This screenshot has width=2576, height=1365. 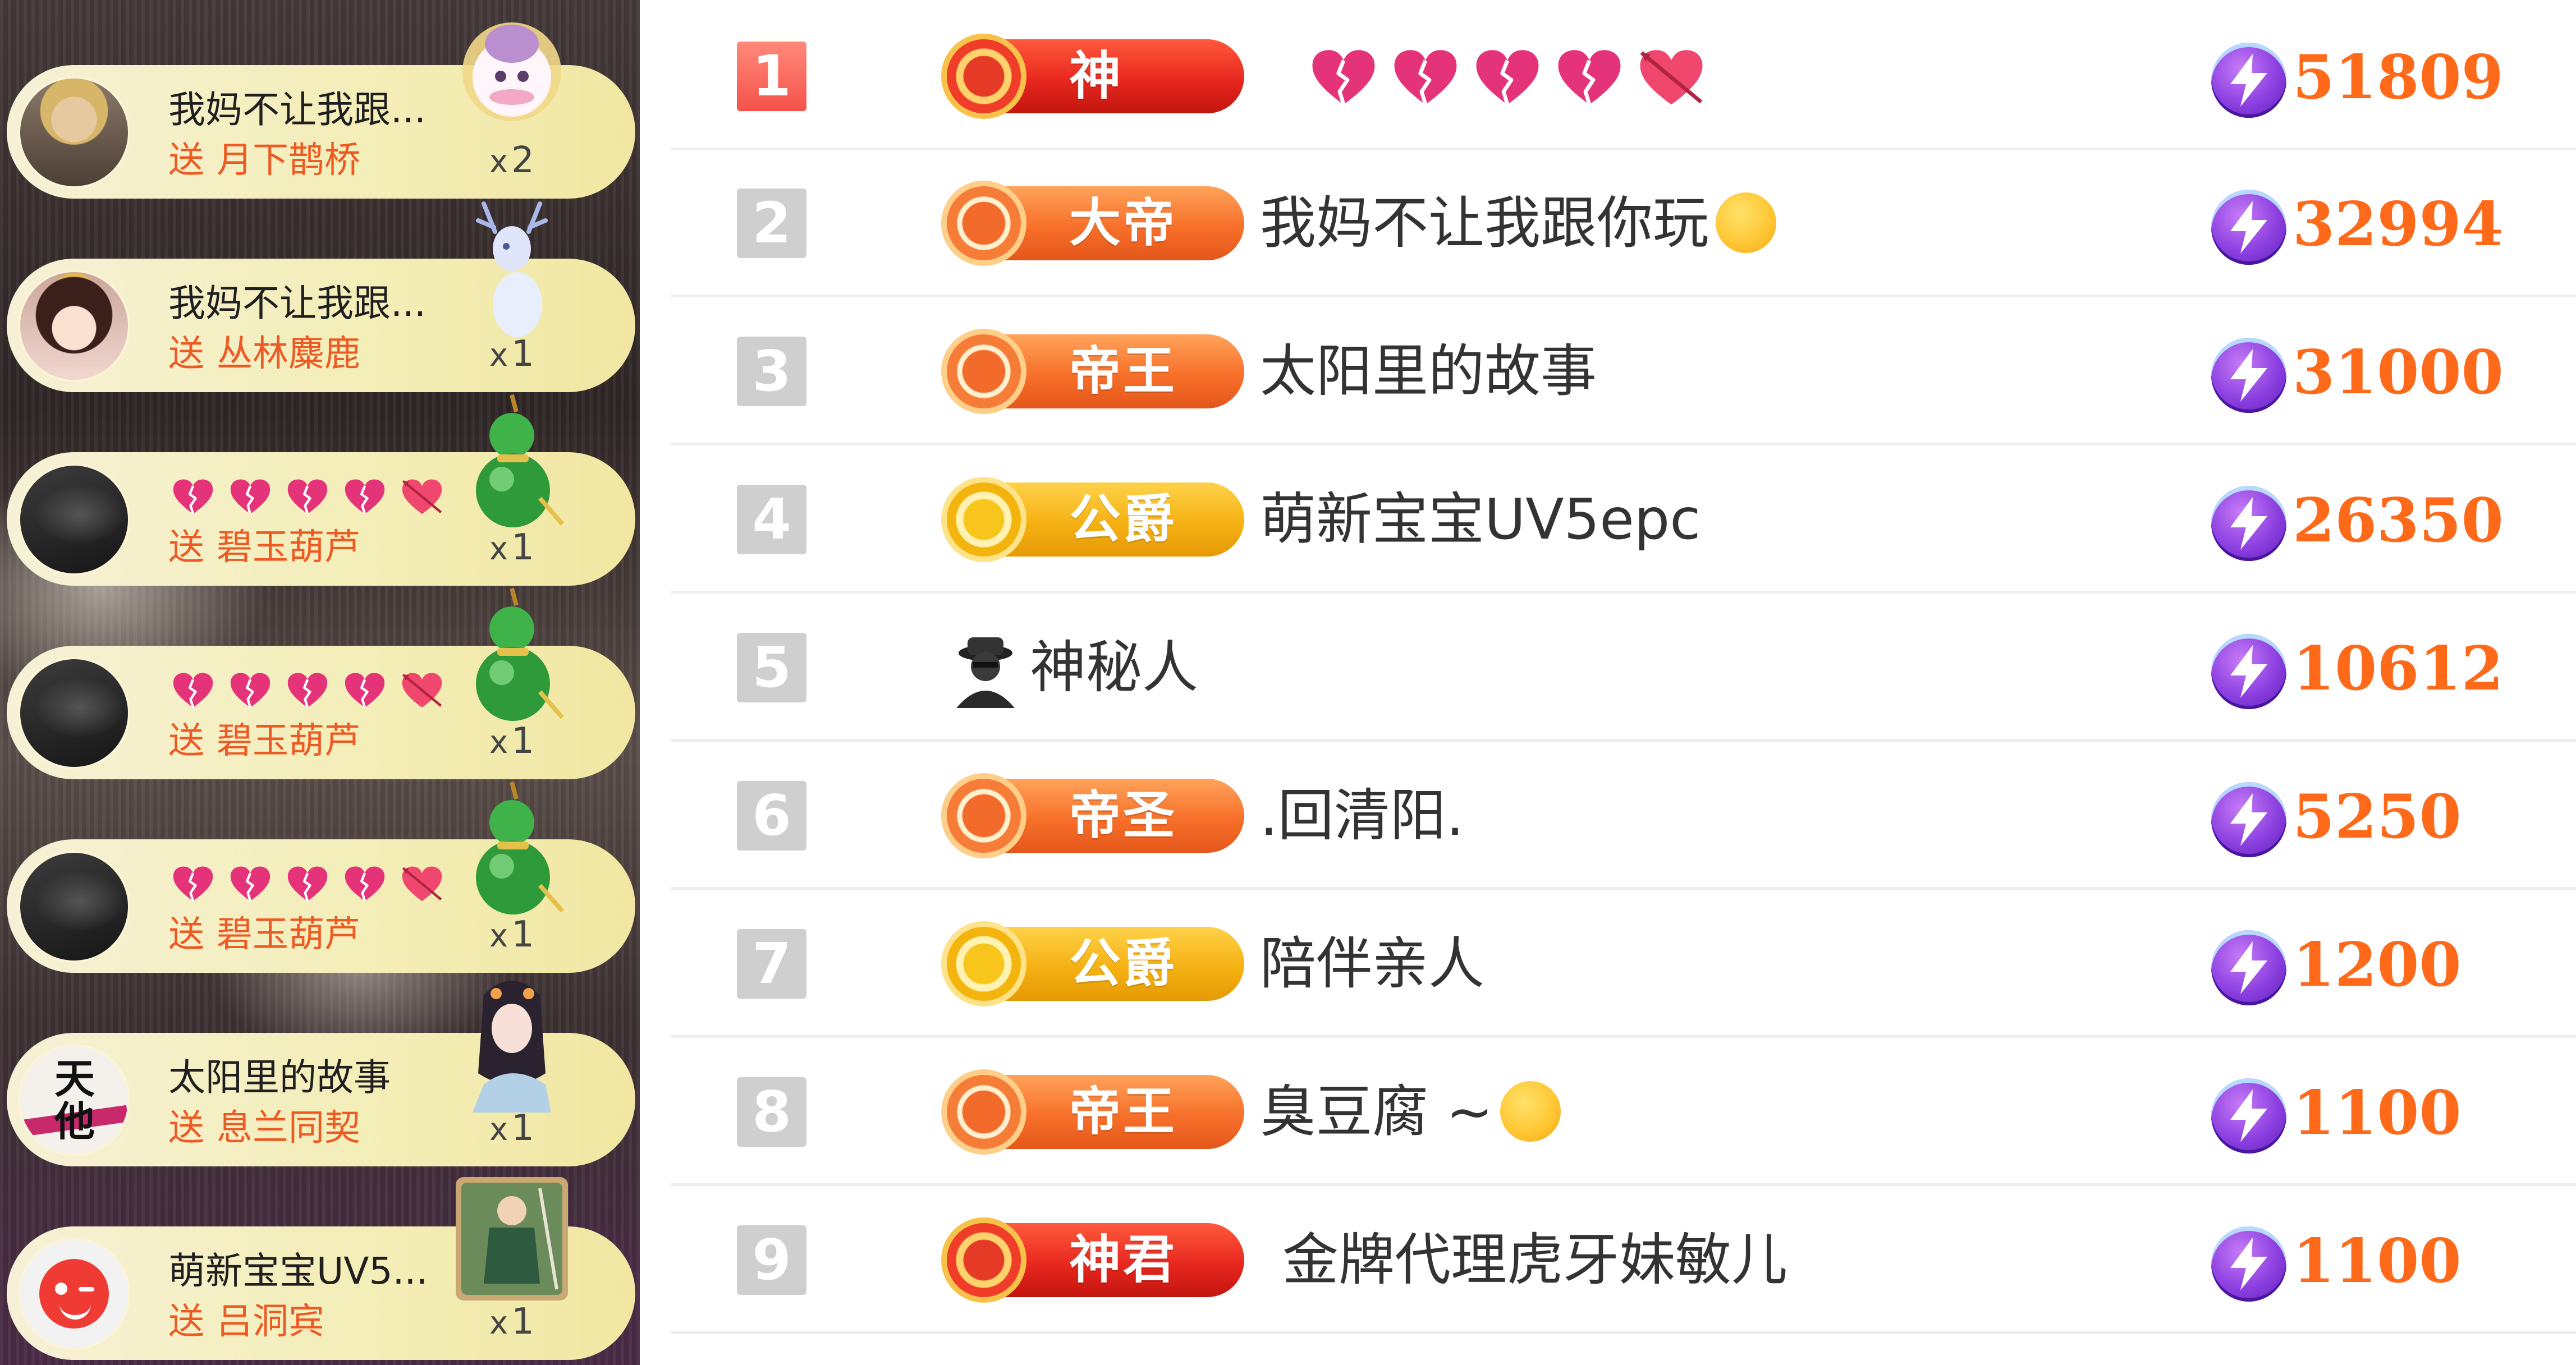 I want to click on avatar-red-wink, so click(x=74, y=1294).